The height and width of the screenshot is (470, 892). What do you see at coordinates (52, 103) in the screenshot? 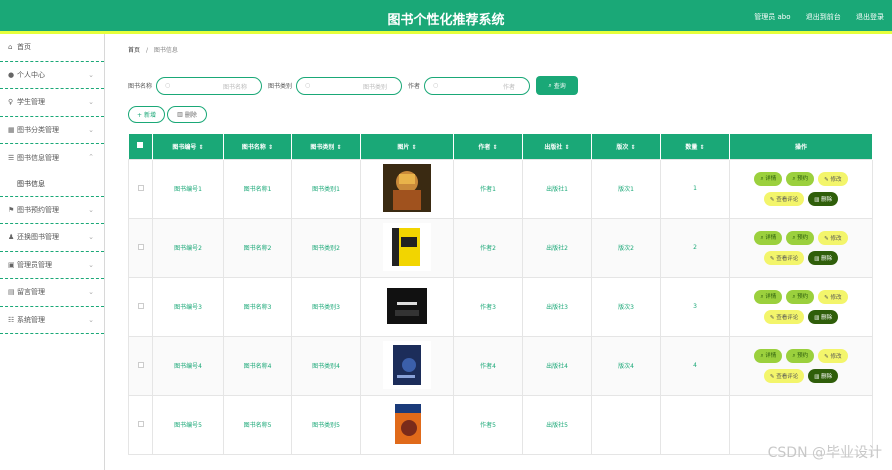
I see `sidebar-item-students: ♀ 学生管理 ⌄` at bounding box center [52, 103].